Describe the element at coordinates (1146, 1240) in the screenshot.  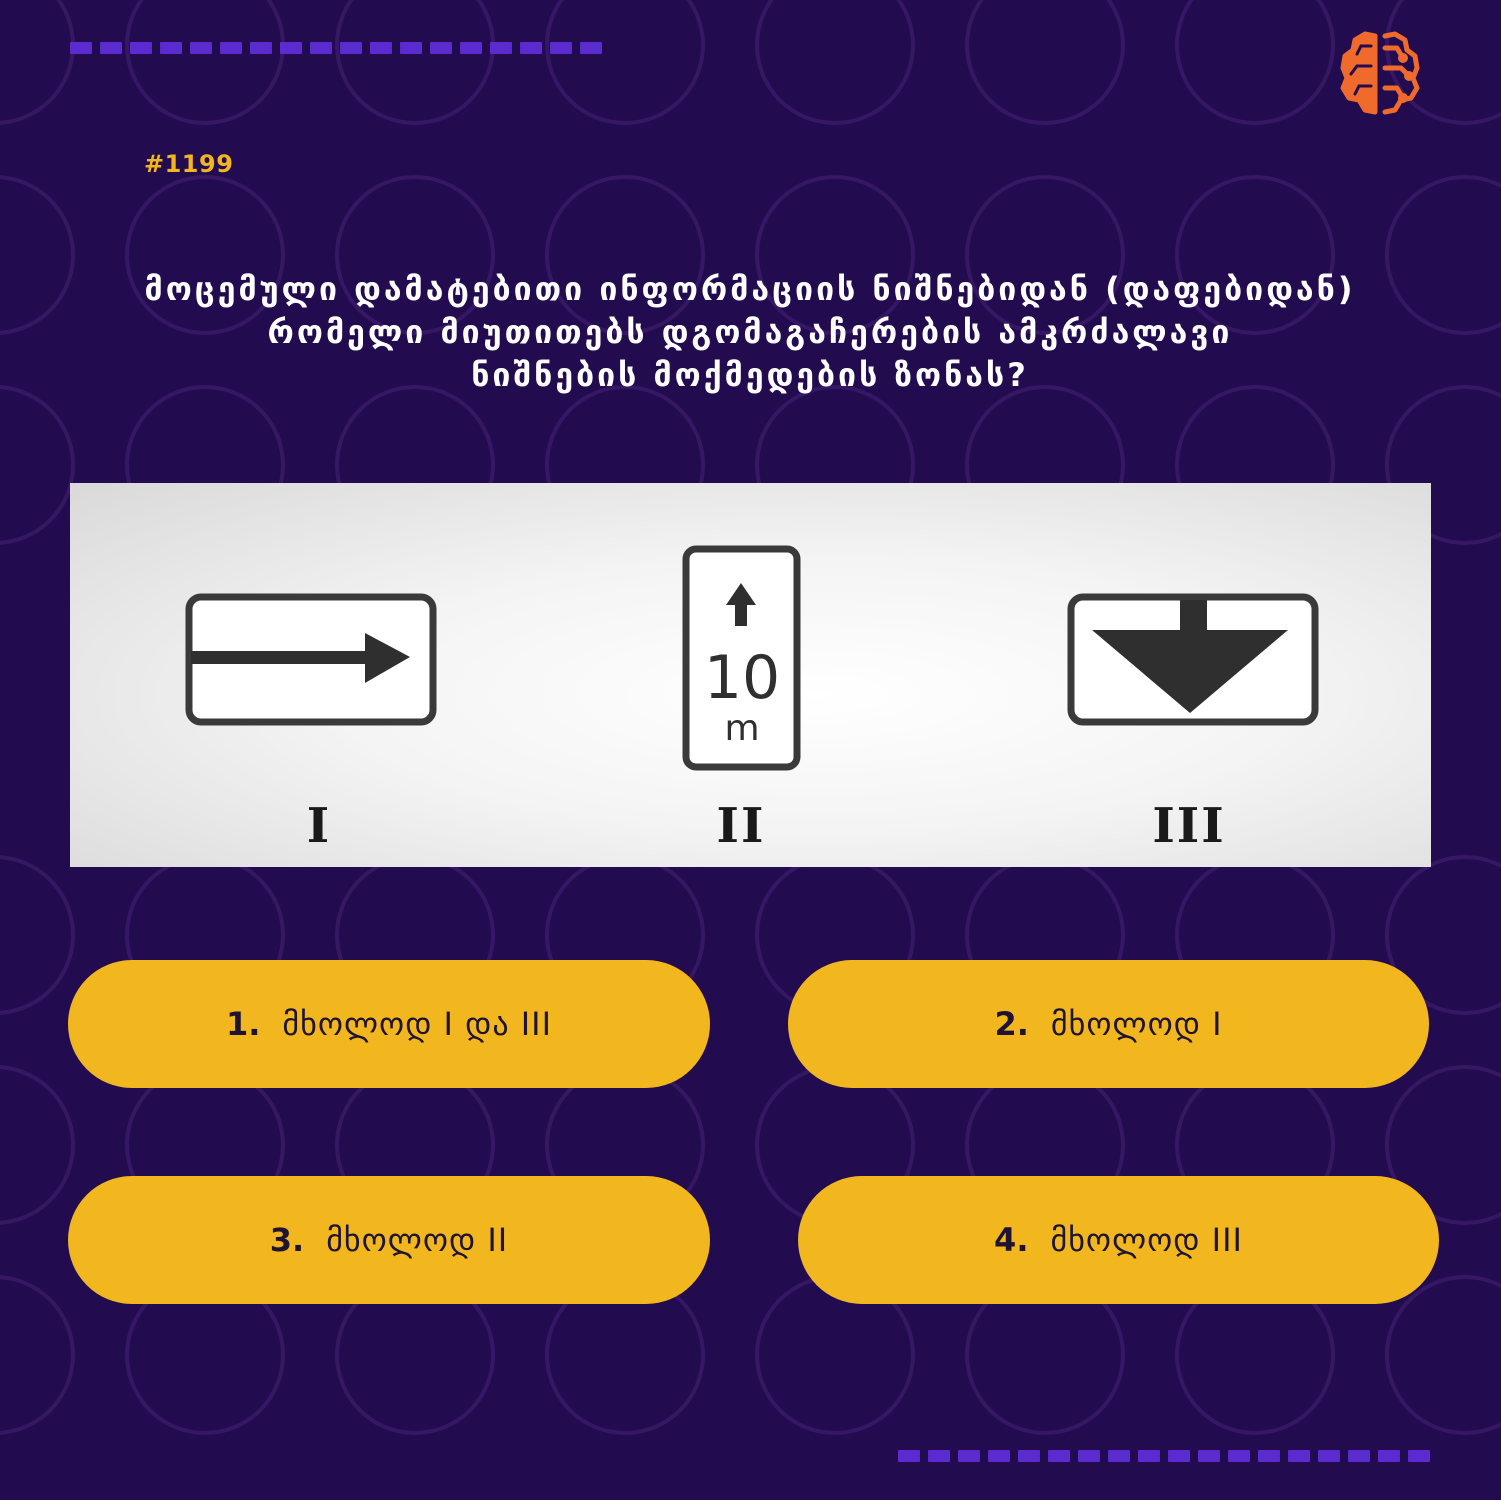
I see `answer-text-4: მხოლოდ III` at that location.